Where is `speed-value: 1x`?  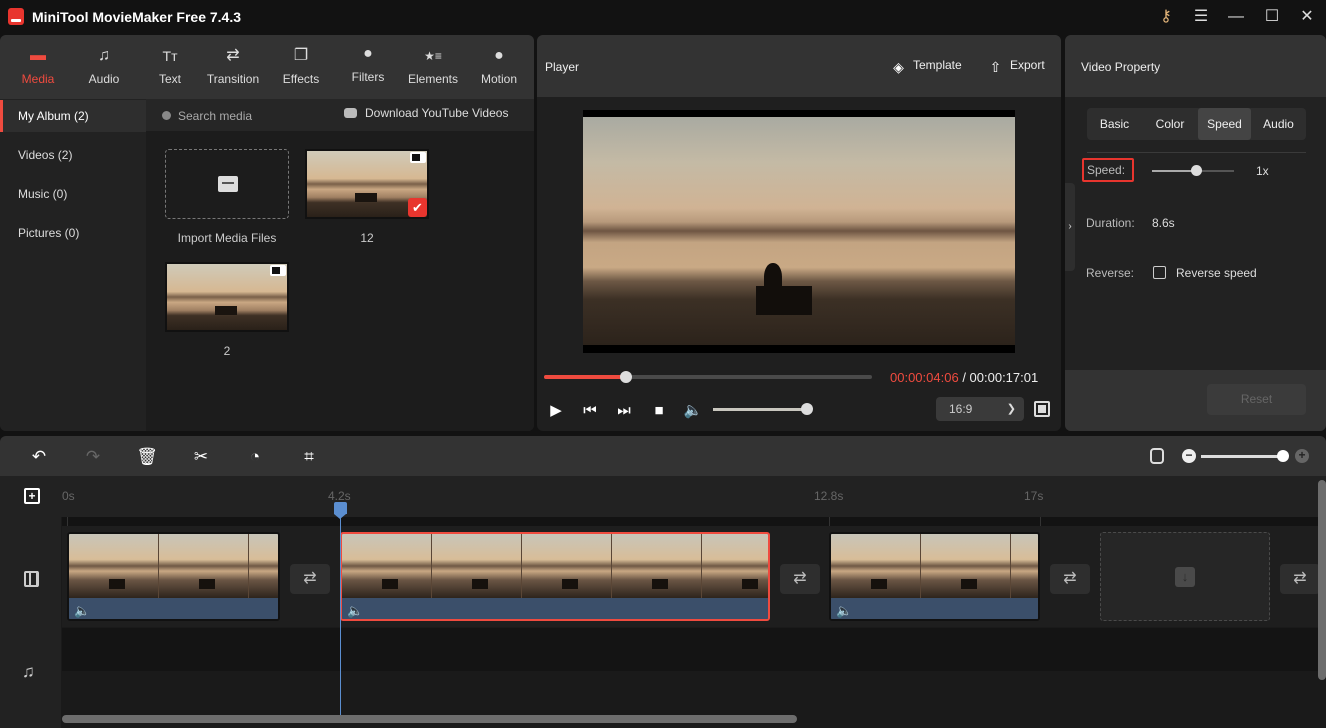
speed-value: 1x is located at coordinates (1262, 171).